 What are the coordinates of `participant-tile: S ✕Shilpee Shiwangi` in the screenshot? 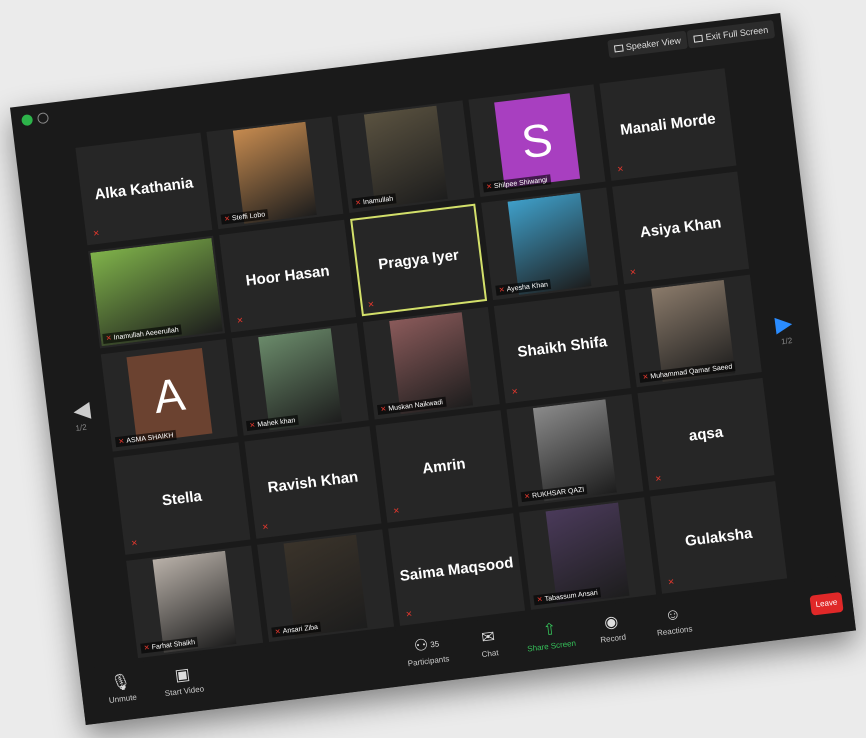 It's located at (537, 140).